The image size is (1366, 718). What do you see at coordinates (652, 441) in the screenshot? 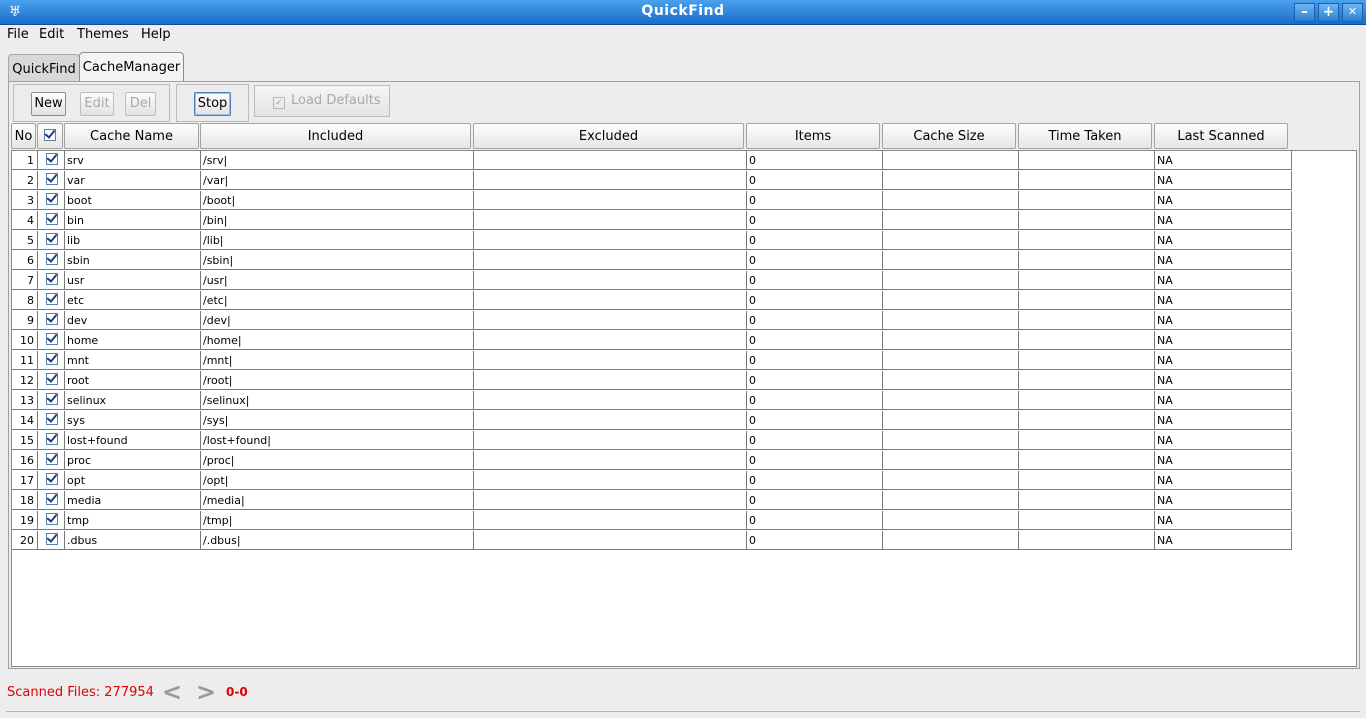
I see `table-row: 15 lost+found/lost+found| 0 NA` at bounding box center [652, 441].